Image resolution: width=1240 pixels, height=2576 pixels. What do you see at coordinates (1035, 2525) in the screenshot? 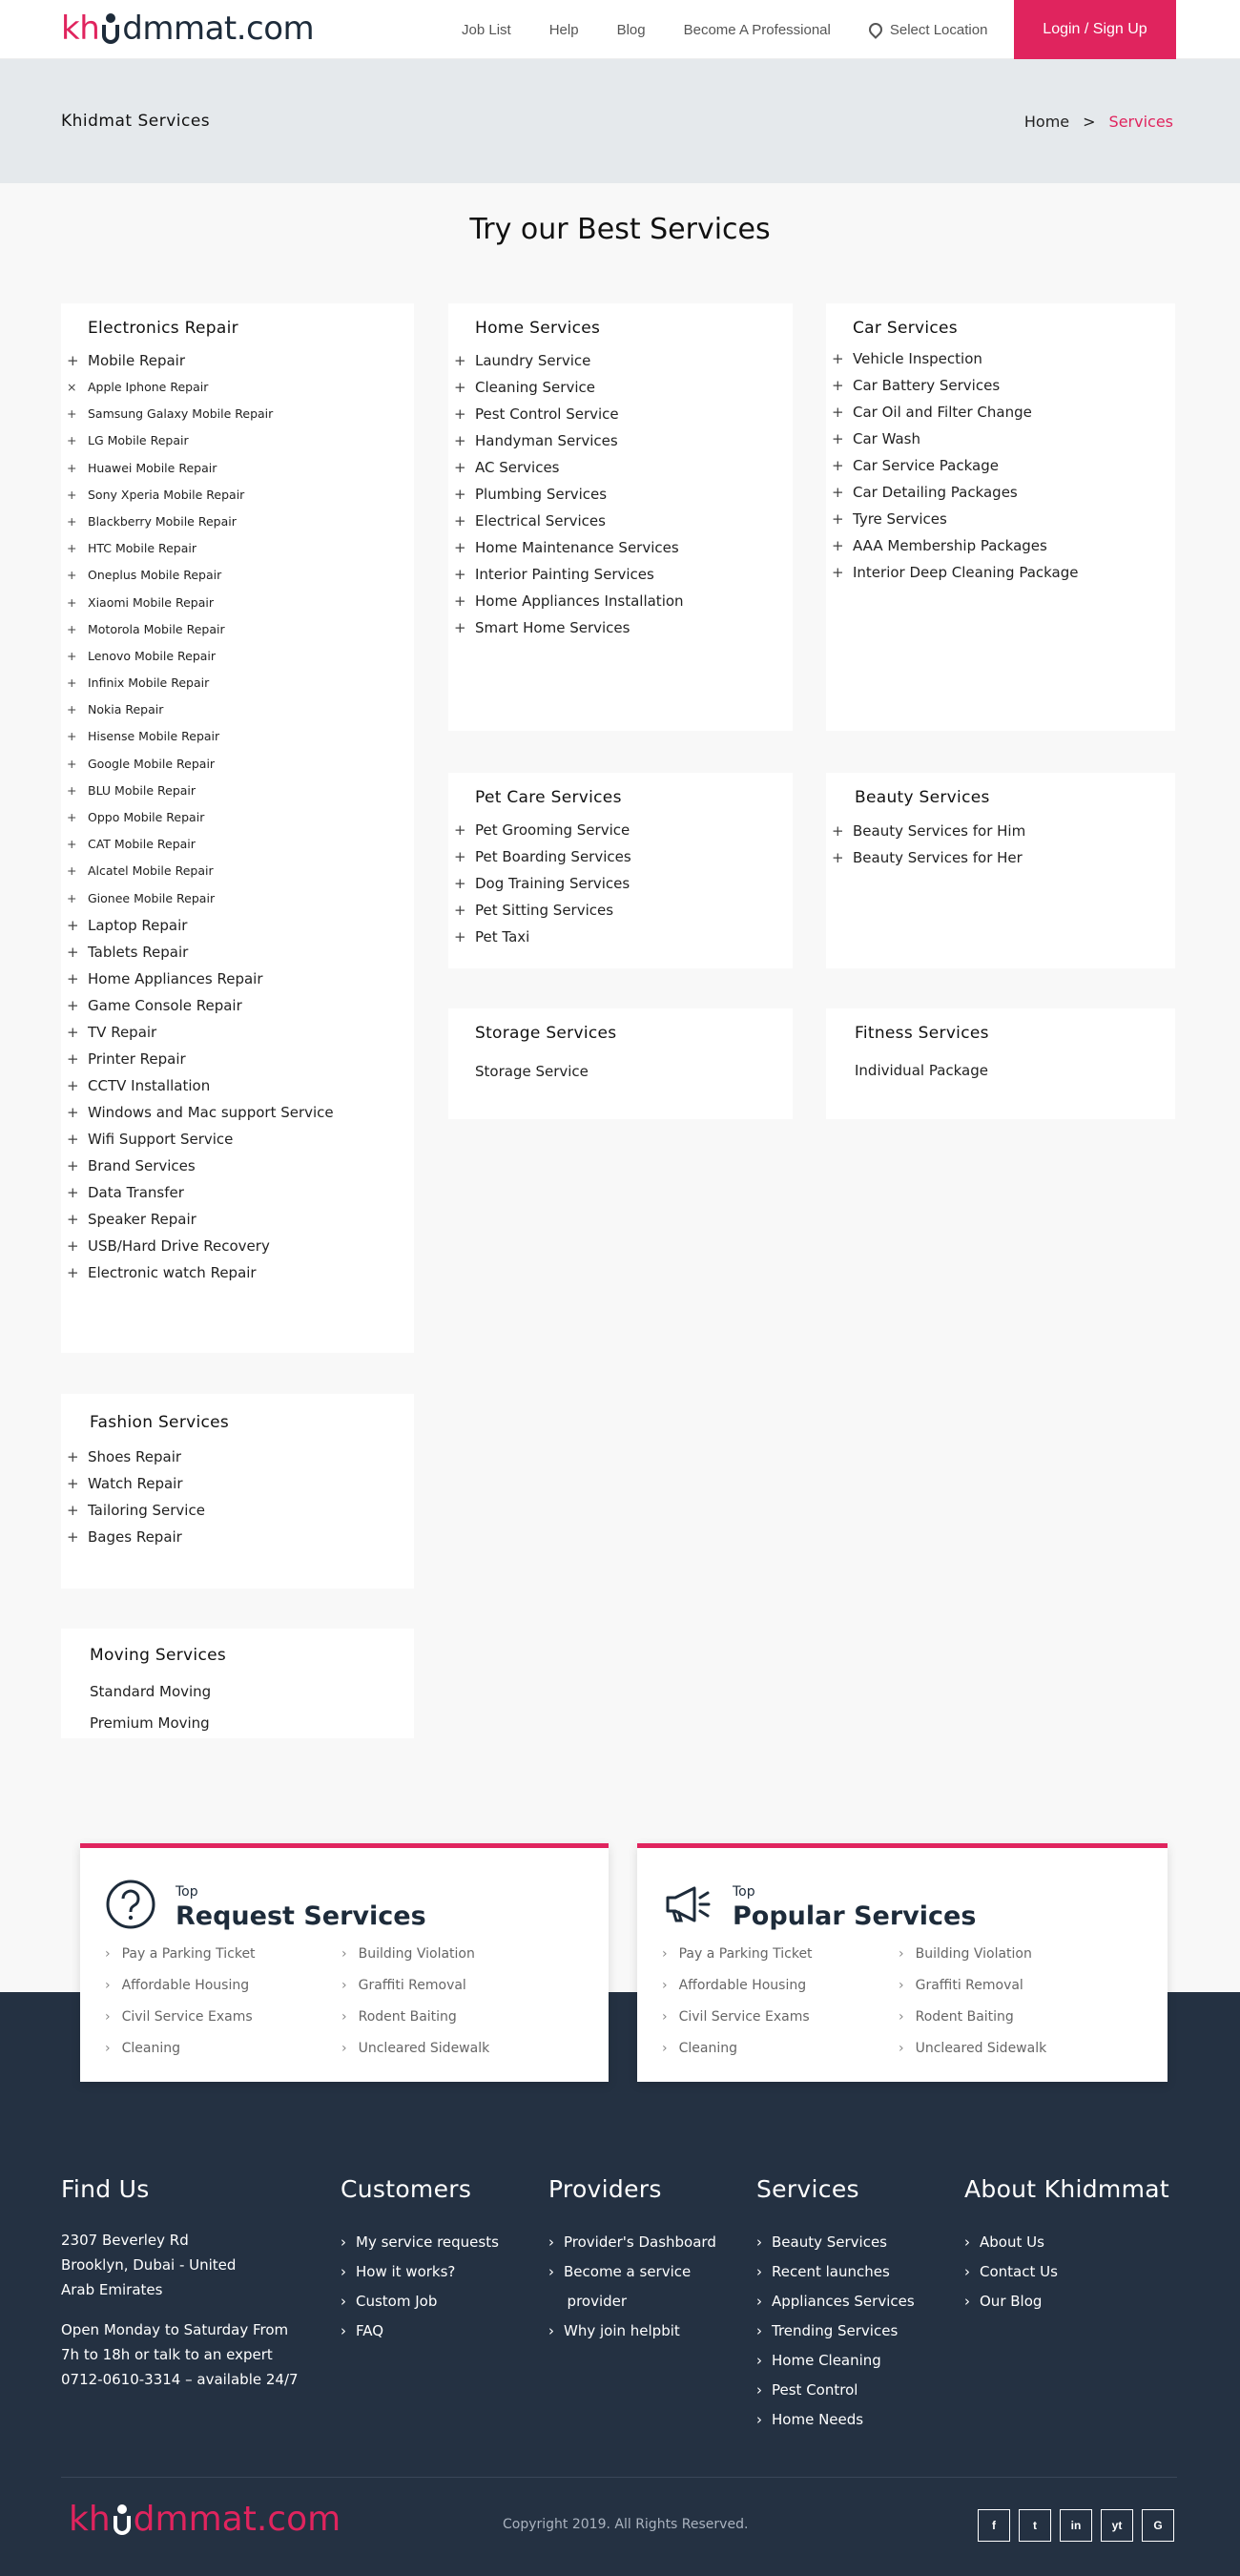
I see `twitter-icon: t` at bounding box center [1035, 2525].